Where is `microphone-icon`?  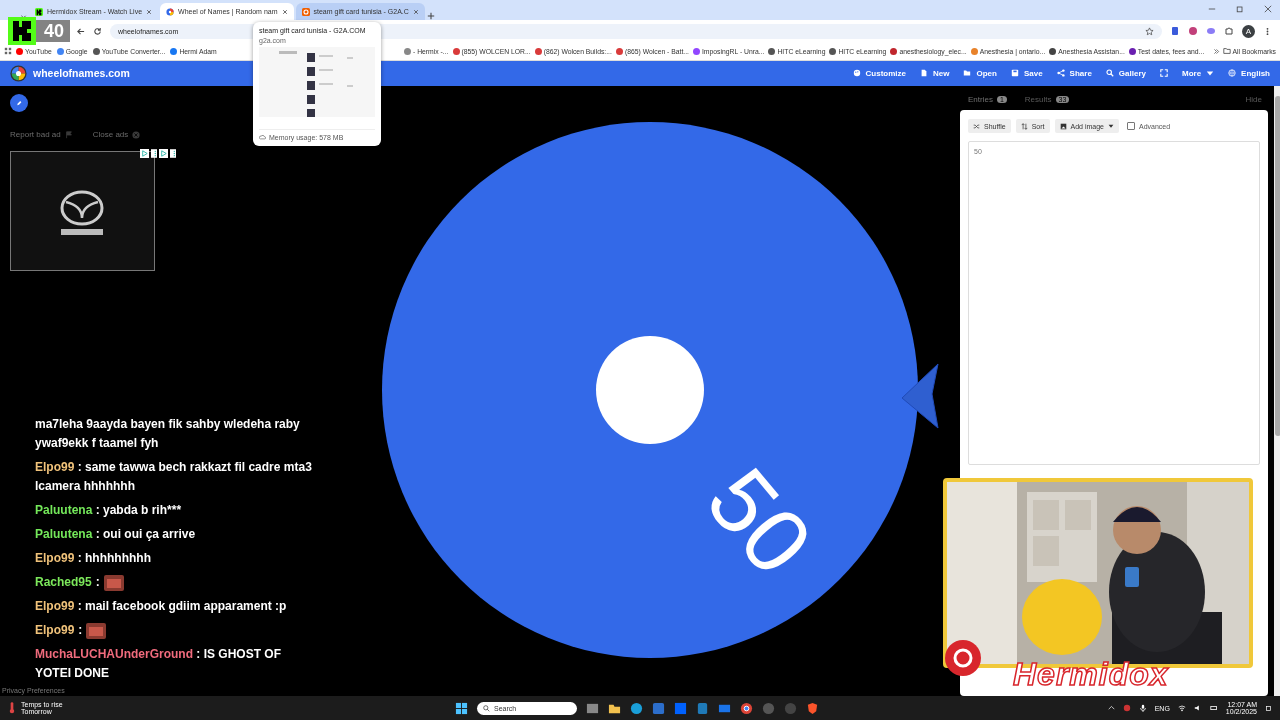 microphone-icon is located at coordinates (1142, 708).